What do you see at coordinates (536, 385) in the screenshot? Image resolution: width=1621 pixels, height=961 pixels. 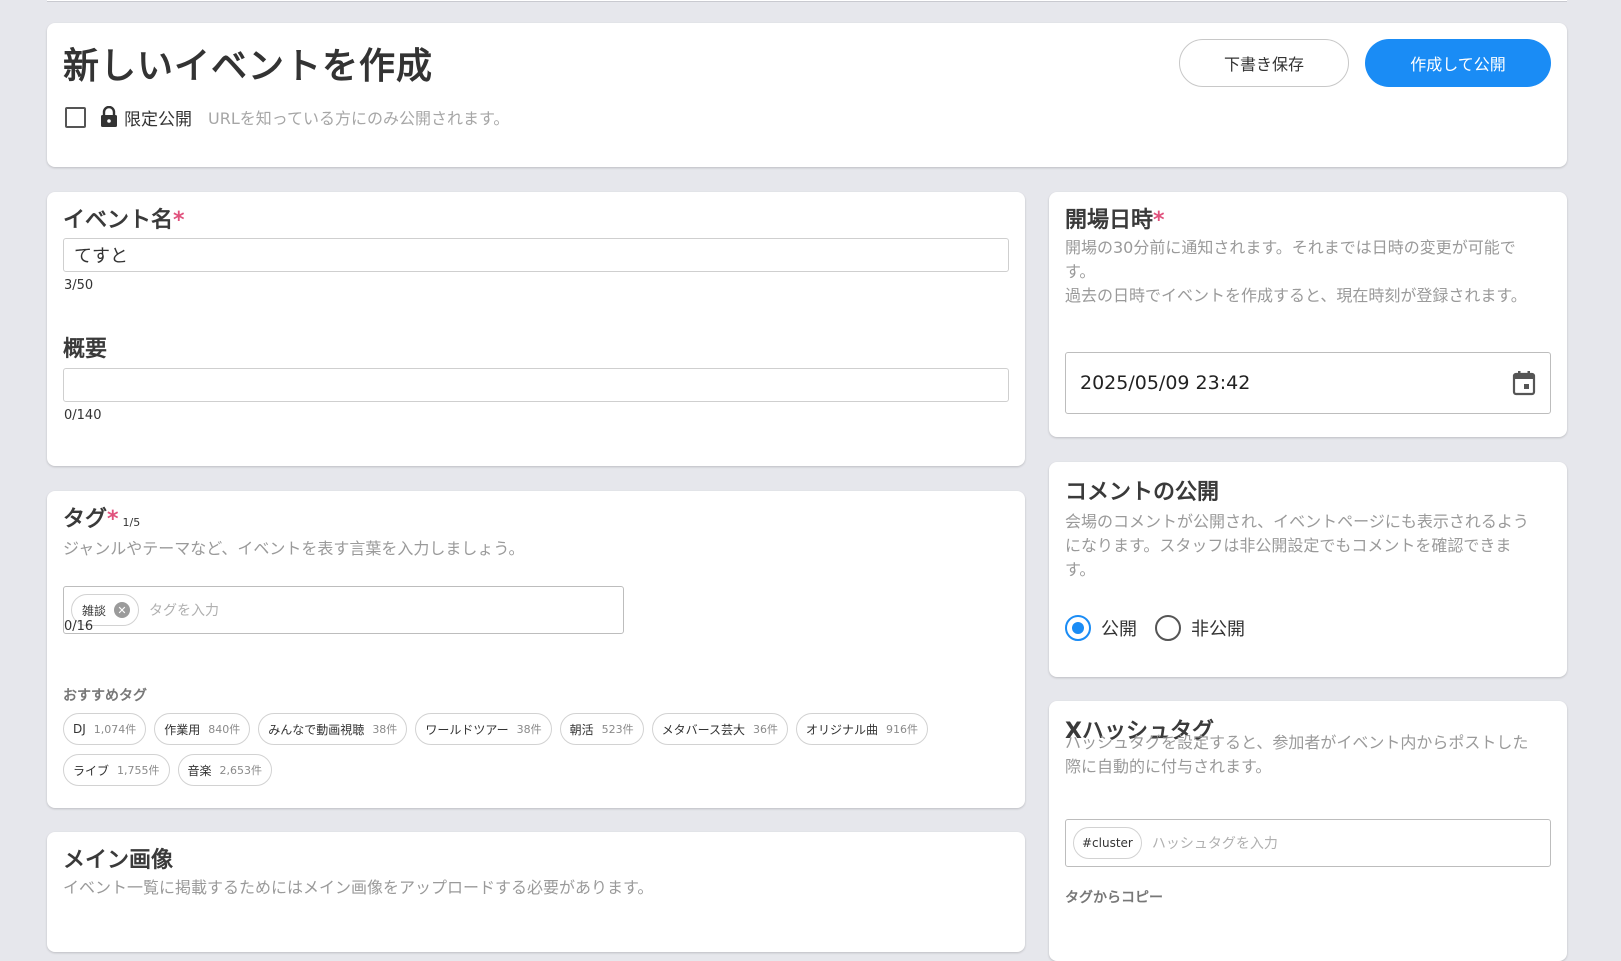 I see `summary-input` at bounding box center [536, 385].